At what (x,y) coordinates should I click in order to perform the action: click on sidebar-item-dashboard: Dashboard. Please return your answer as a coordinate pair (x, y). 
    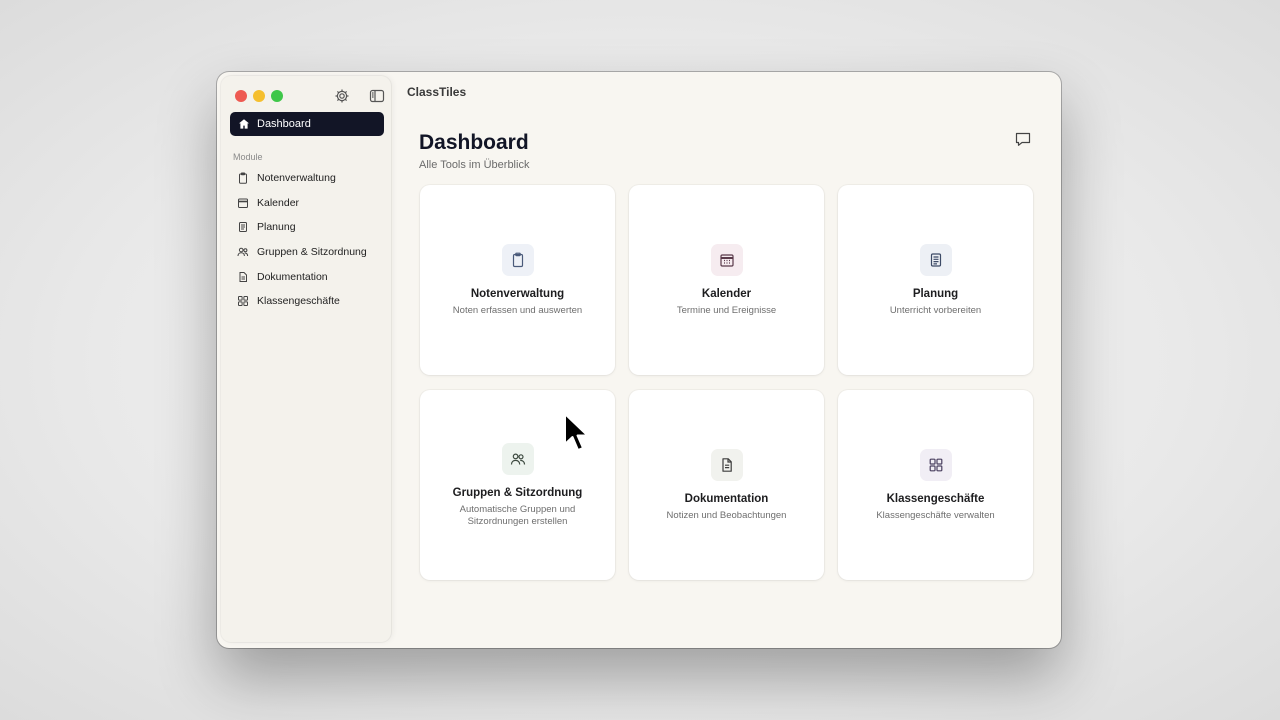
    Looking at the image, I should click on (307, 124).